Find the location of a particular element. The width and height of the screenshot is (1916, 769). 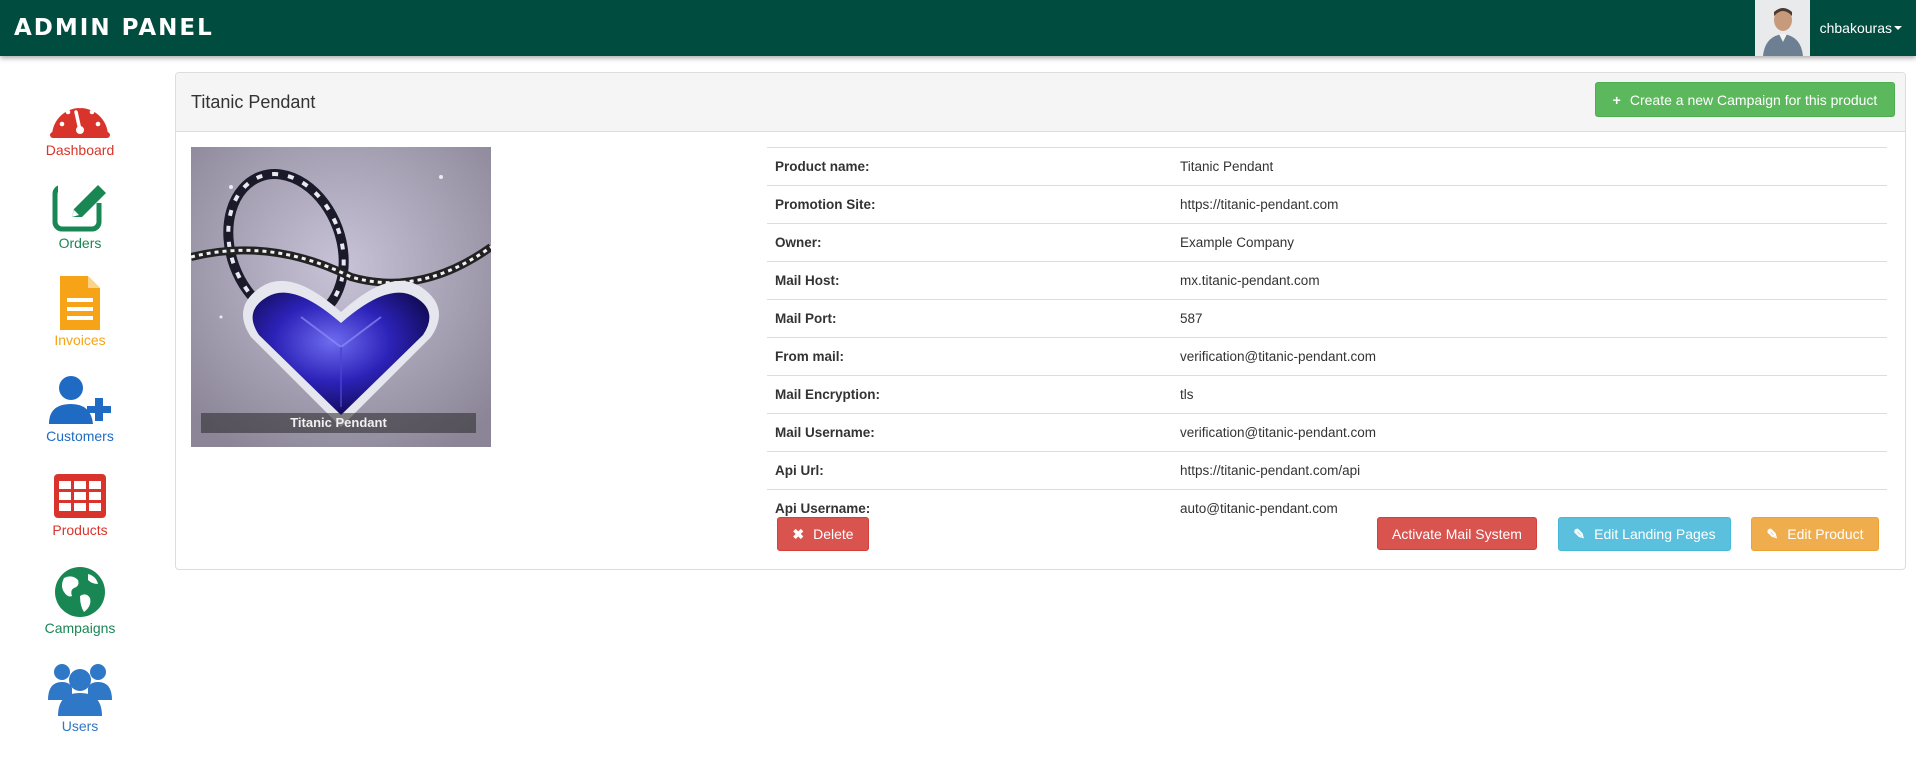

sidebar-item-users: Users is located at coordinates (80, 697).